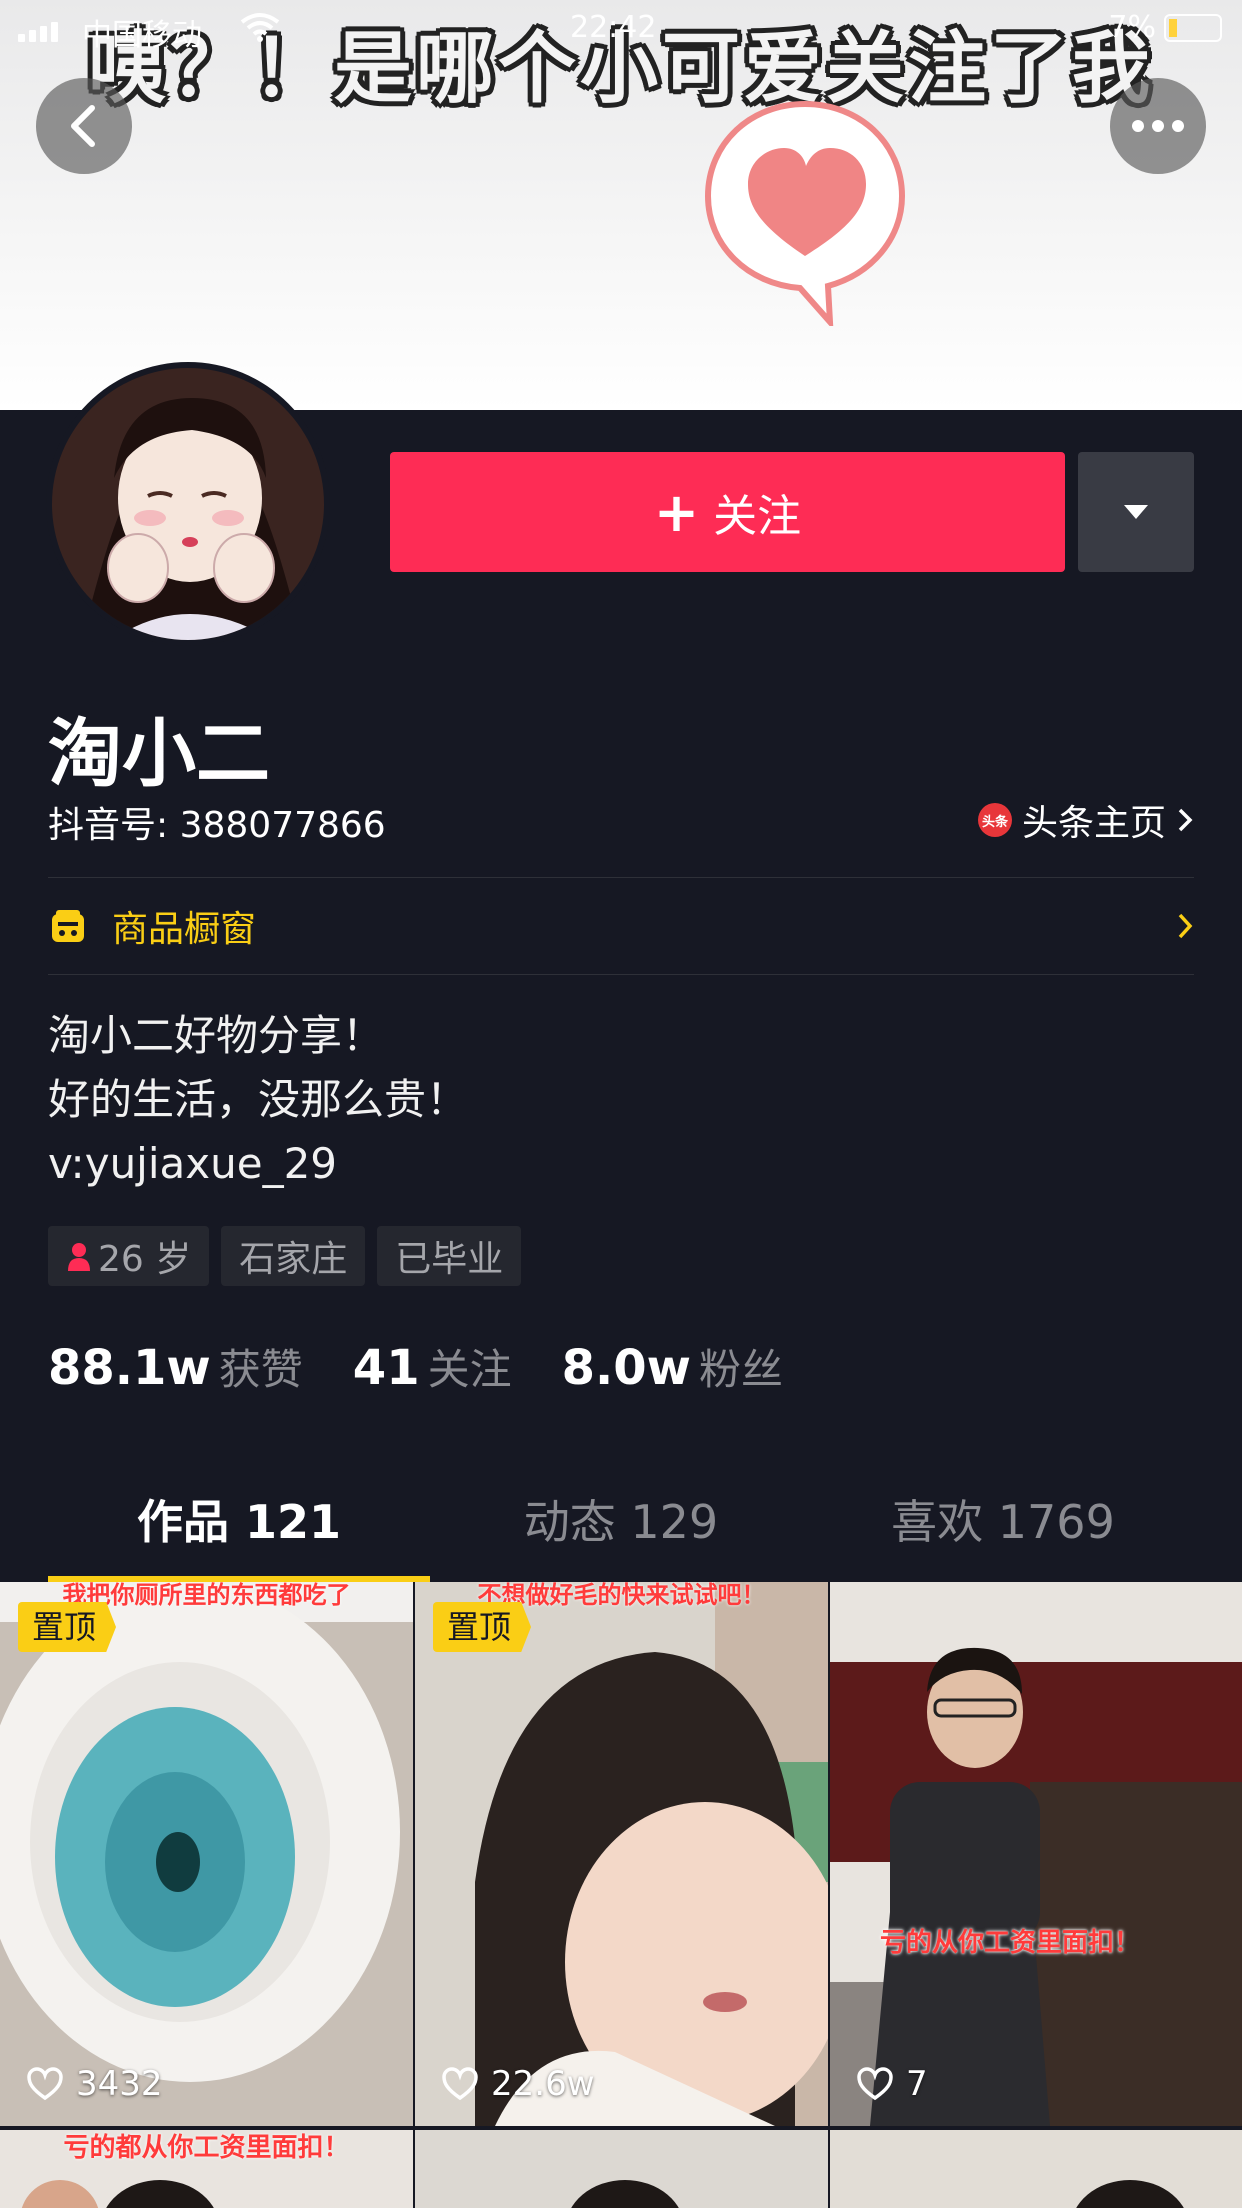 Image resolution: width=1242 pixels, height=2208 pixels. What do you see at coordinates (805, 213) in the screenshot?
I see `heart-bubble-icon` at bounding box center [805, 213].